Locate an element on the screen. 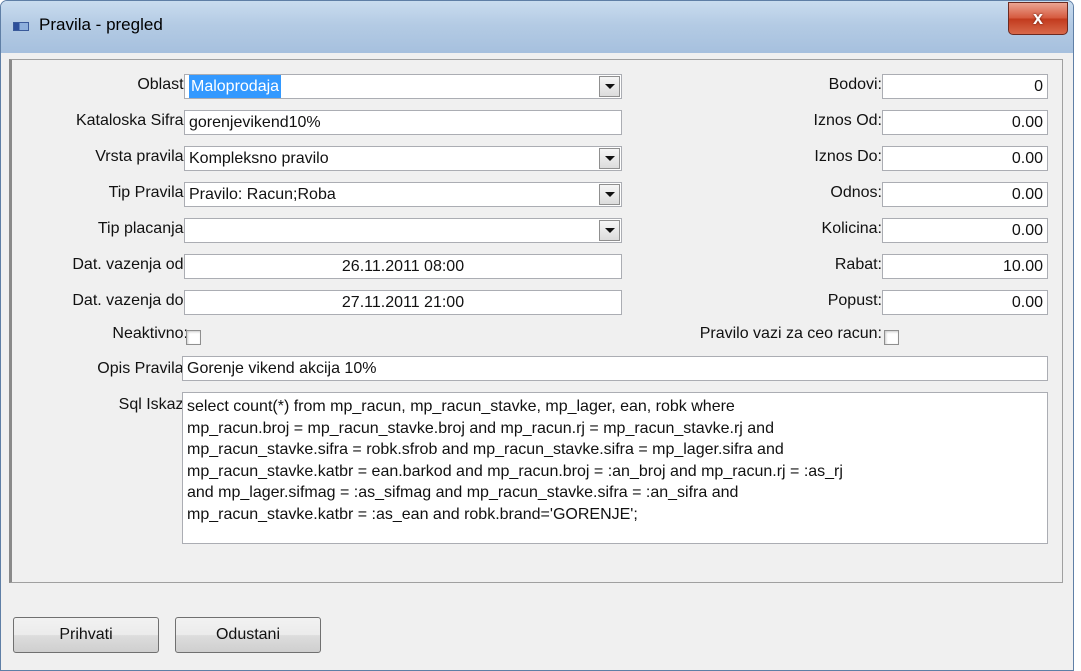  neaktivno-checkbox is located at coordinates (193, 337).